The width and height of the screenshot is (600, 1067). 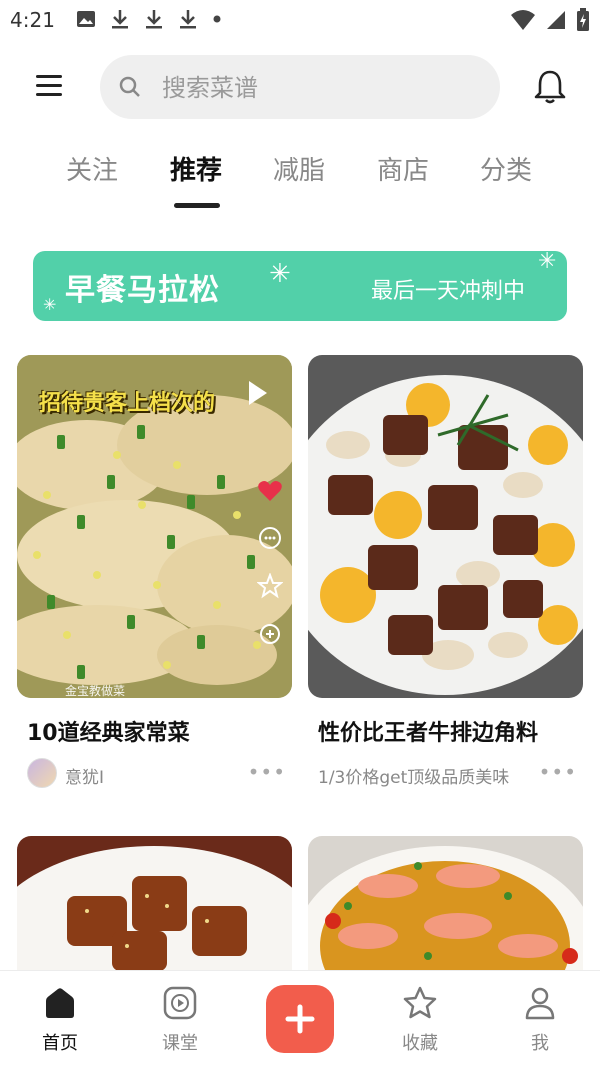 I want to click on home-icon, so click(x=60, y=1003).